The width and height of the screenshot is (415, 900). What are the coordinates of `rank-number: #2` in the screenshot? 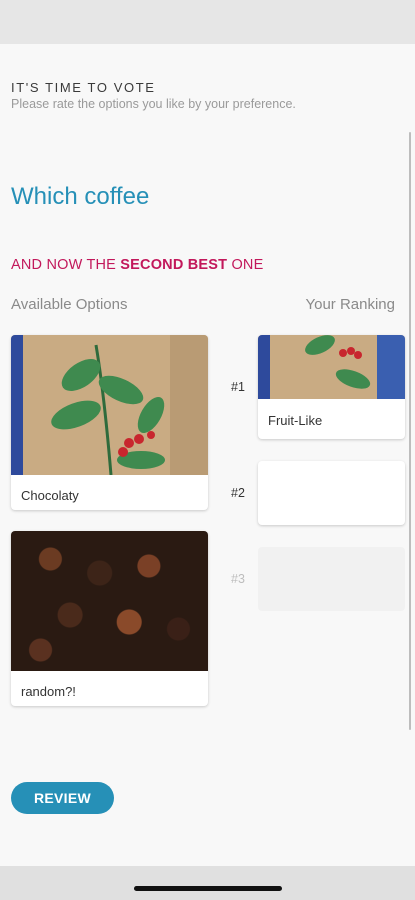 It's located at (238, 493).